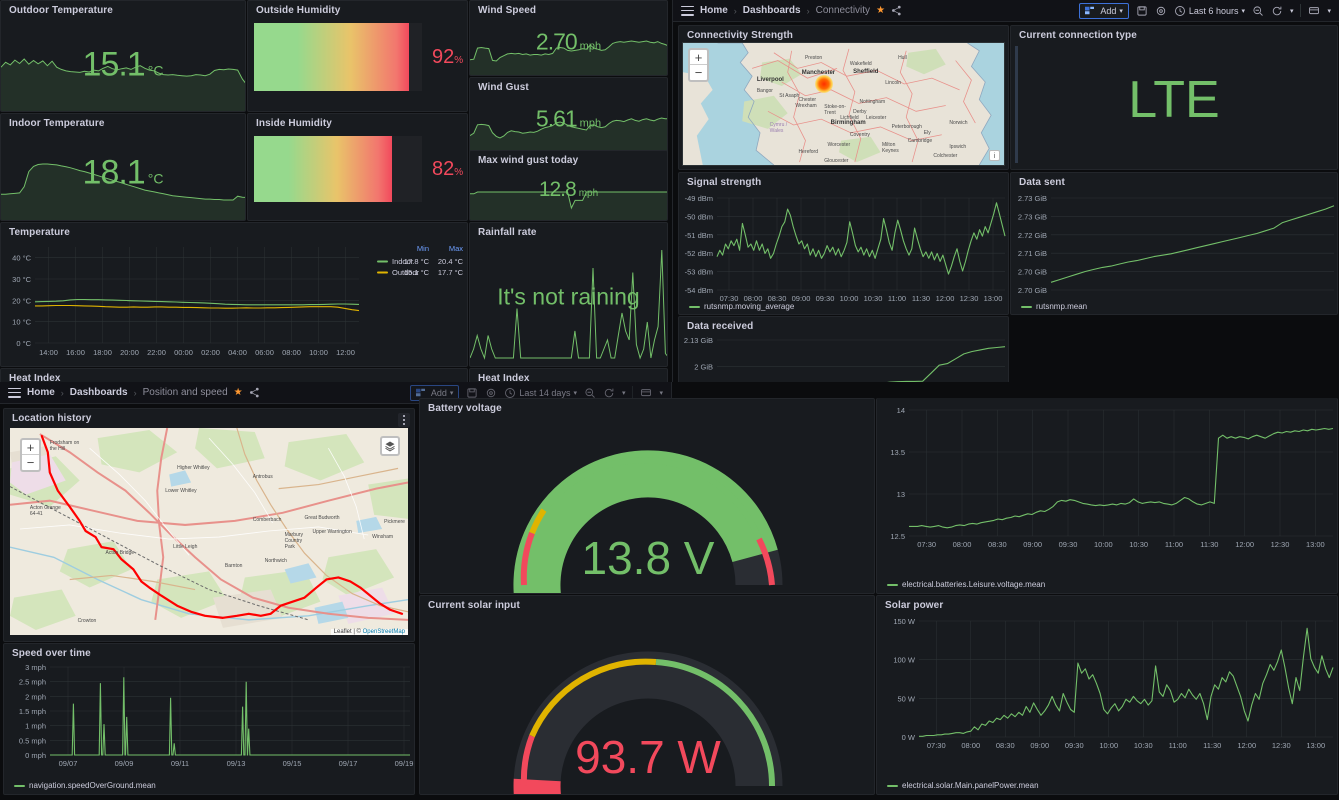  I want to click on panel-title: Connectivity Strength, so click(740, 35).